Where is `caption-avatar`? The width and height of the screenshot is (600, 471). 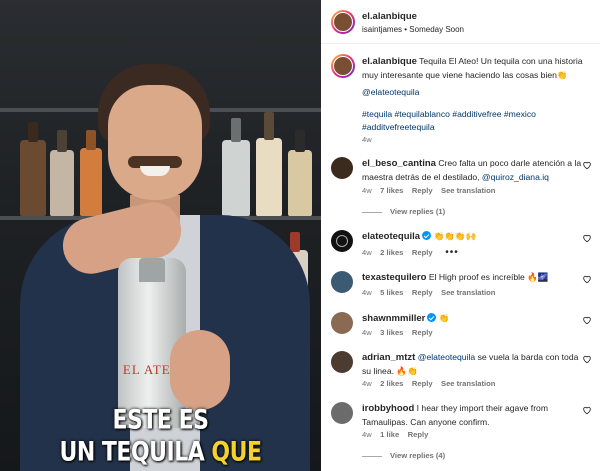 caption-avatar is located at coordinates (343, 66).